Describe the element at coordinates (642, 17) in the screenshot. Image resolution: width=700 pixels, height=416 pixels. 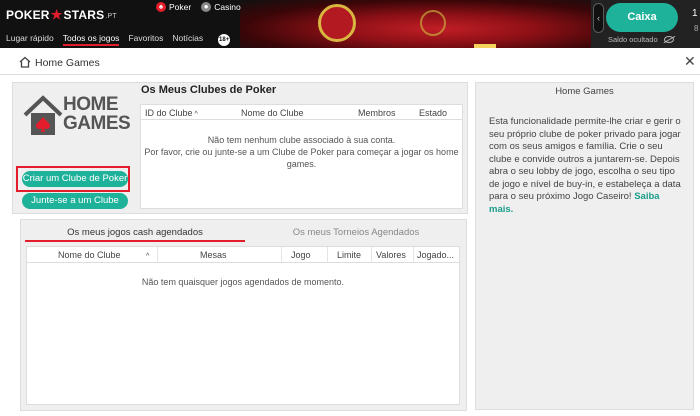
I see `cashier-button: Caixa` at that location.